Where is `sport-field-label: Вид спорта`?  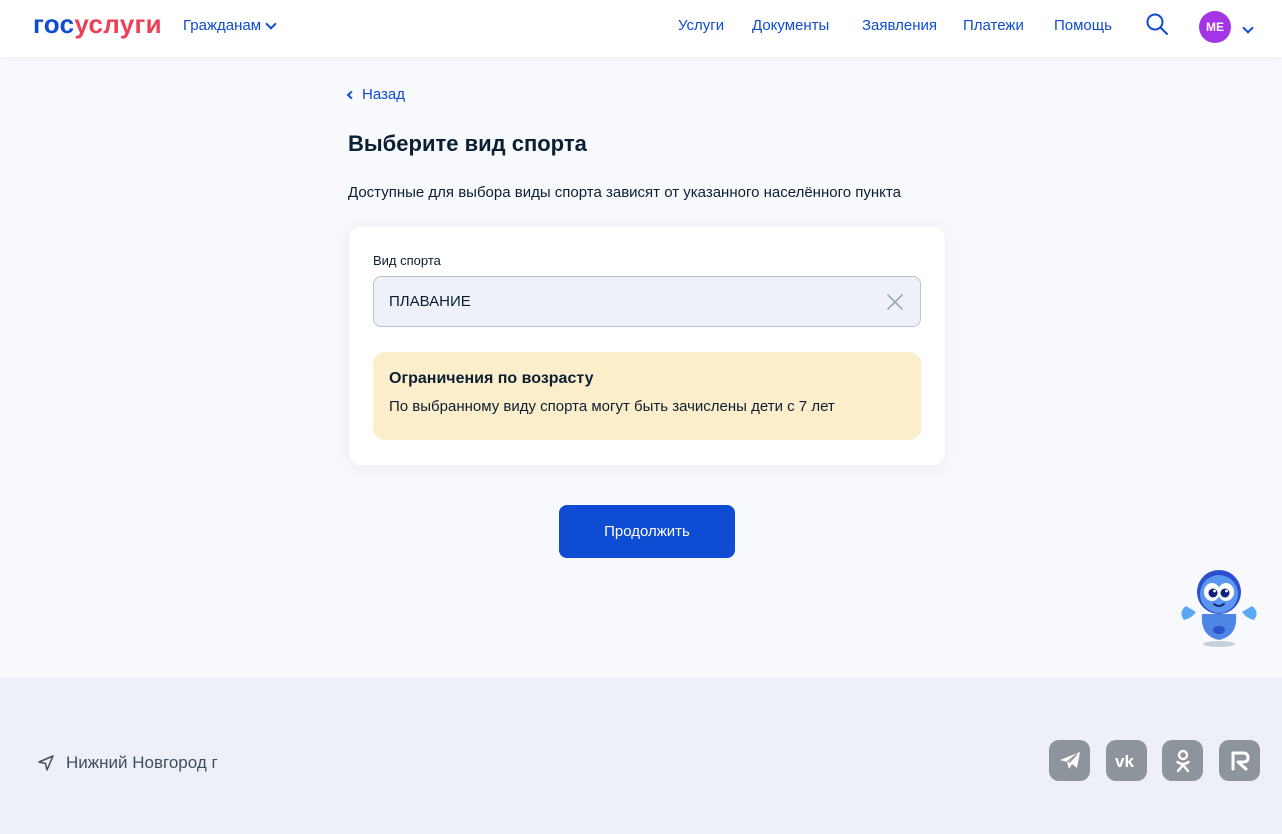 sport-field-label: Вид спорта is located at coordinates (407, 260).